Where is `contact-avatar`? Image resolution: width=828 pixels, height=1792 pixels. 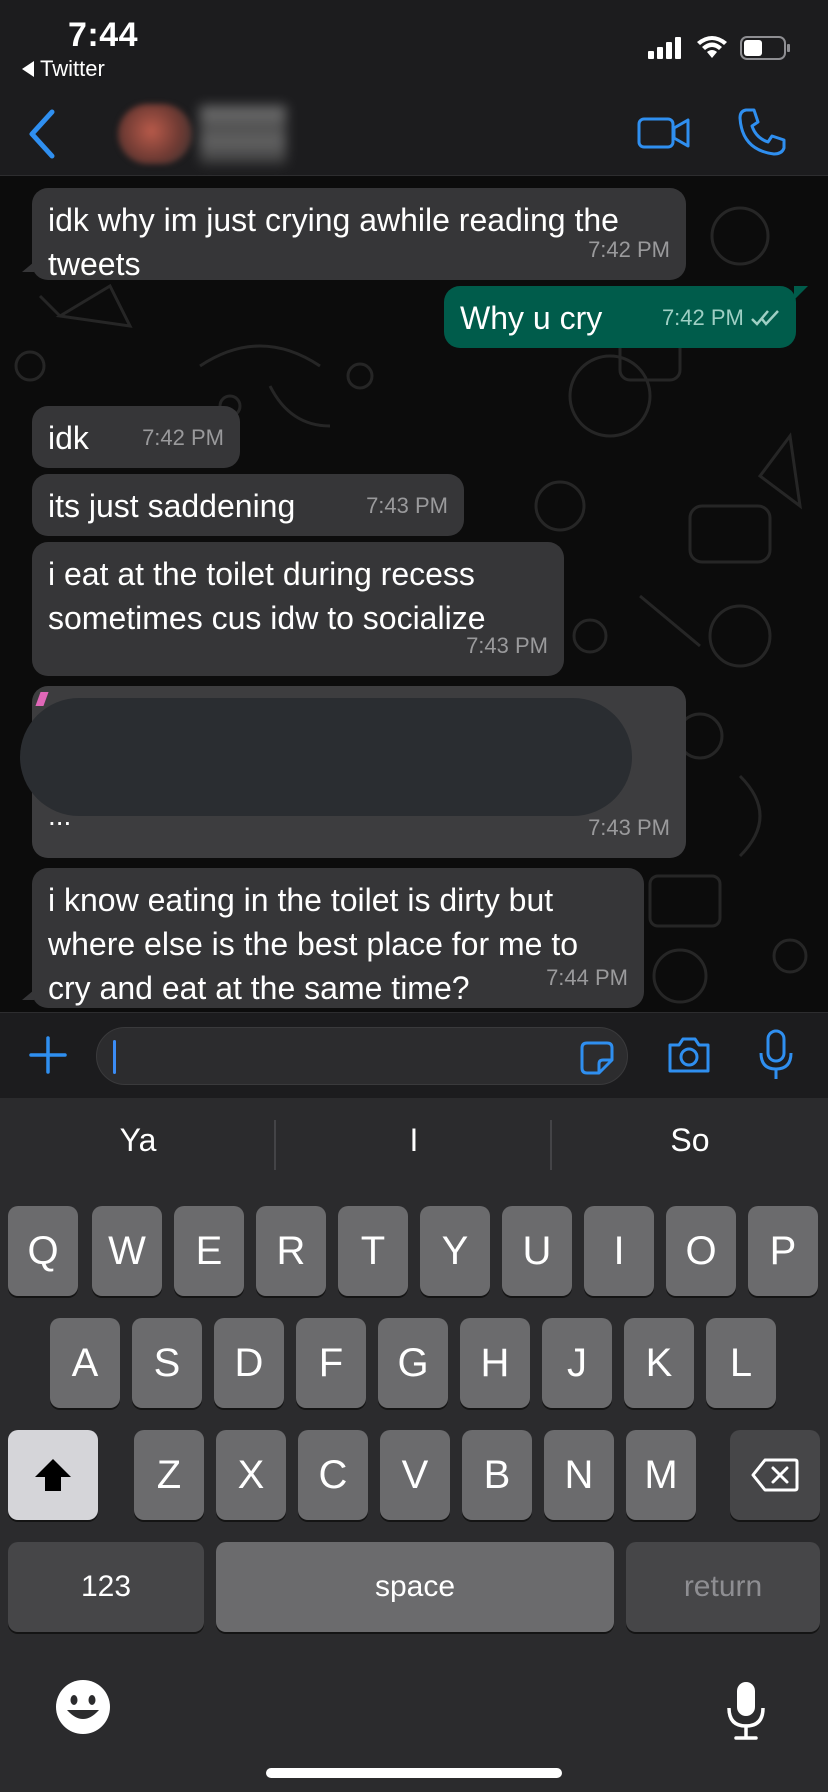 contact-avatar is located at coordinates (155, 134).